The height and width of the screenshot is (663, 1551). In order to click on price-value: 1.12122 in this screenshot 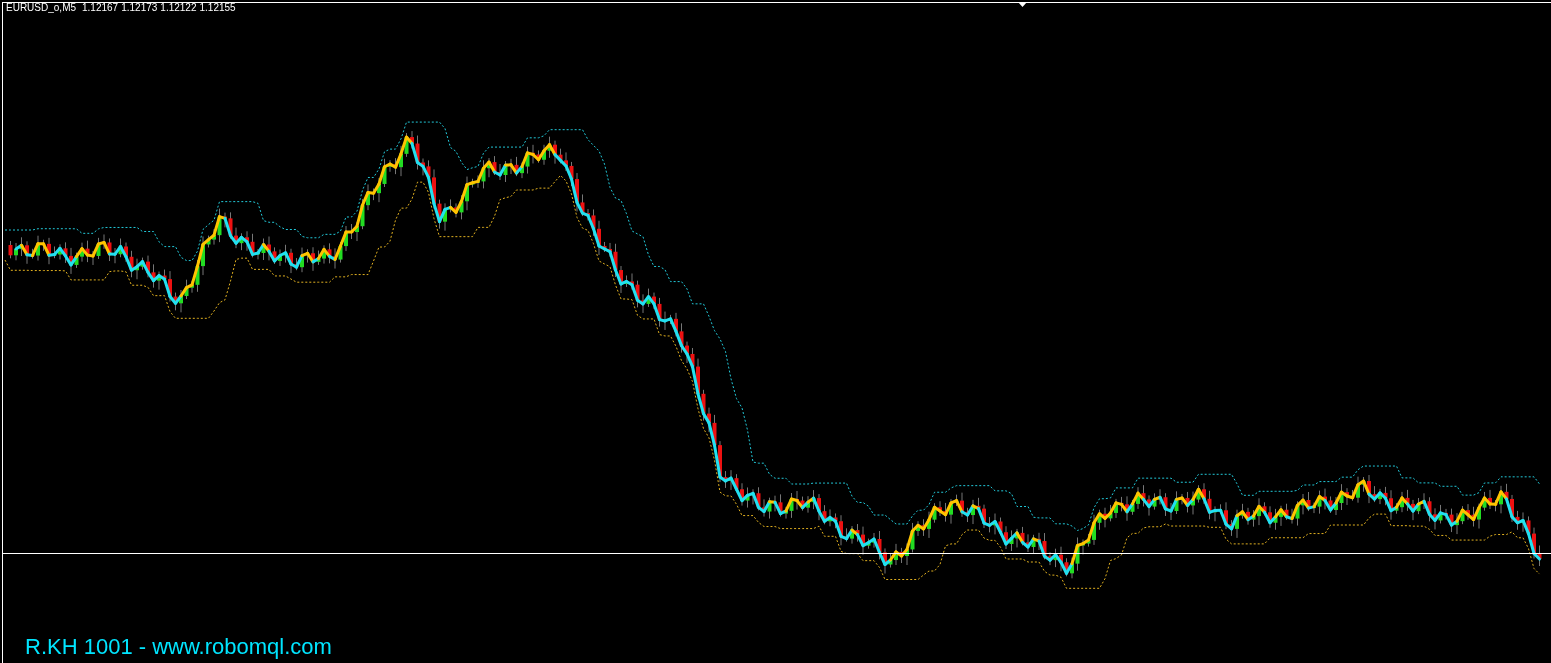, I will do `click(178, 8)`.